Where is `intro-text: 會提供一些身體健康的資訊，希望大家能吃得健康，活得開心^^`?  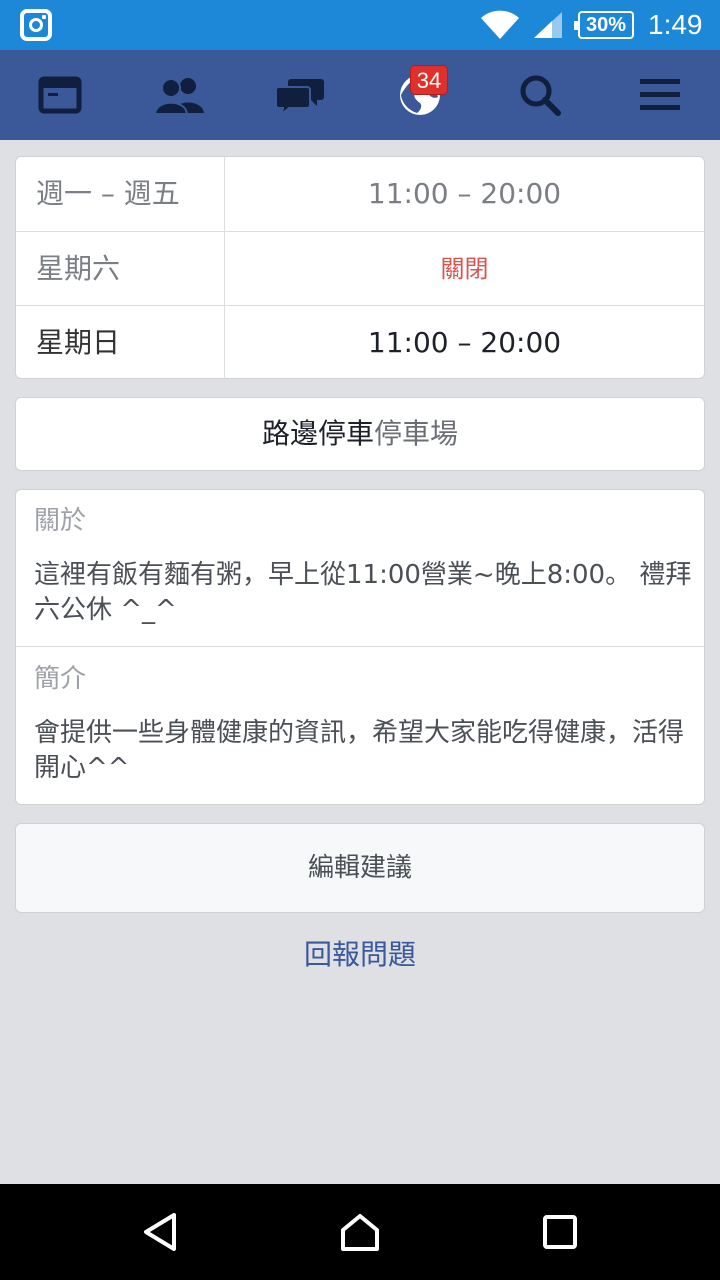 intro-text: 會提供一些身體健康的資訊，希望大家能吃得健康，活得開心^^ is located at coordinates (359, 750).